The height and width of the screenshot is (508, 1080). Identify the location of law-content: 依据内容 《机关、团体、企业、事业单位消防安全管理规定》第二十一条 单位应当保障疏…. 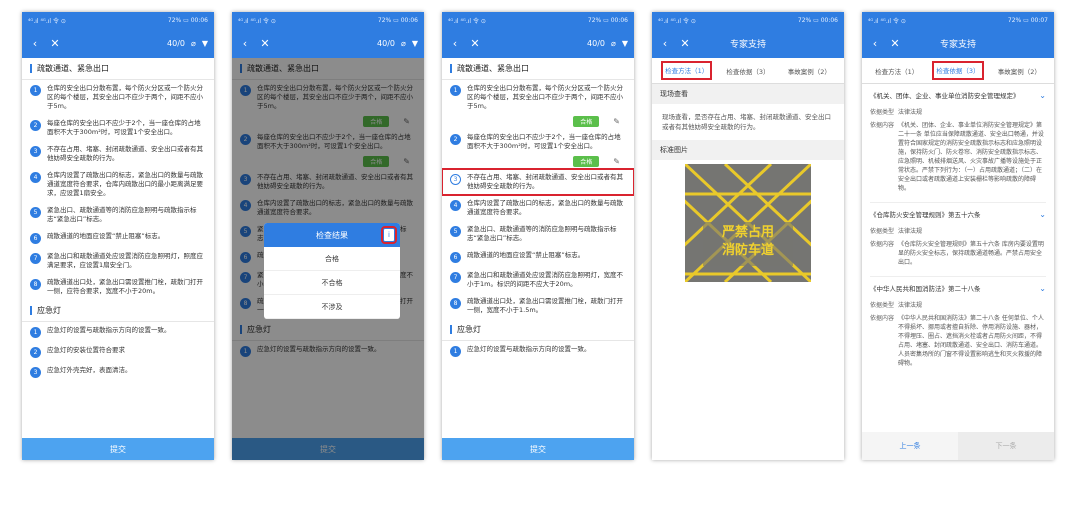
(957, 157).